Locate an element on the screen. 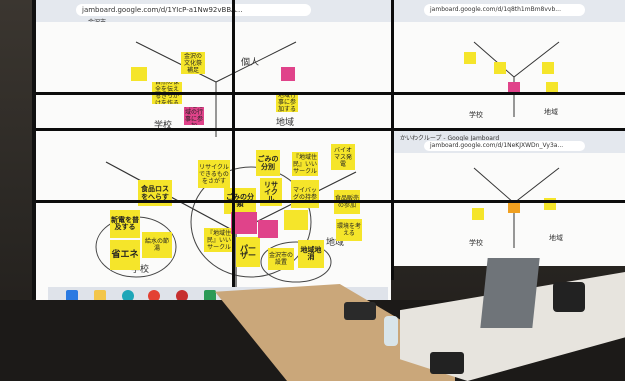 The image size is (625, 381). camera-device is located at coordinates (569, 297).